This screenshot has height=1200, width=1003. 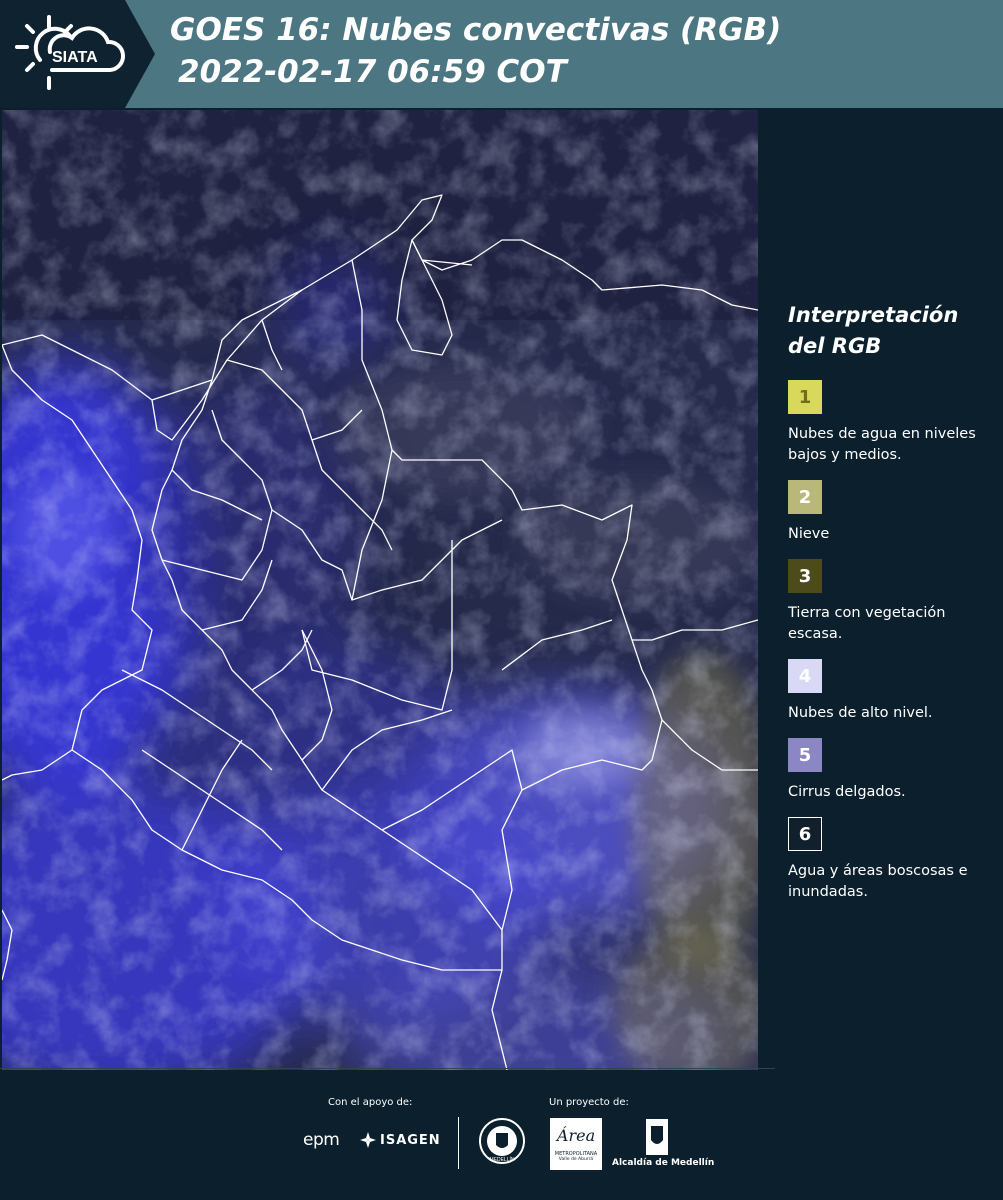 What do you see at coordinates (576, 1159) in the screenshot?
I see `metro-sub2: Valle de Aburrá` at bounding box center [576, 1159].